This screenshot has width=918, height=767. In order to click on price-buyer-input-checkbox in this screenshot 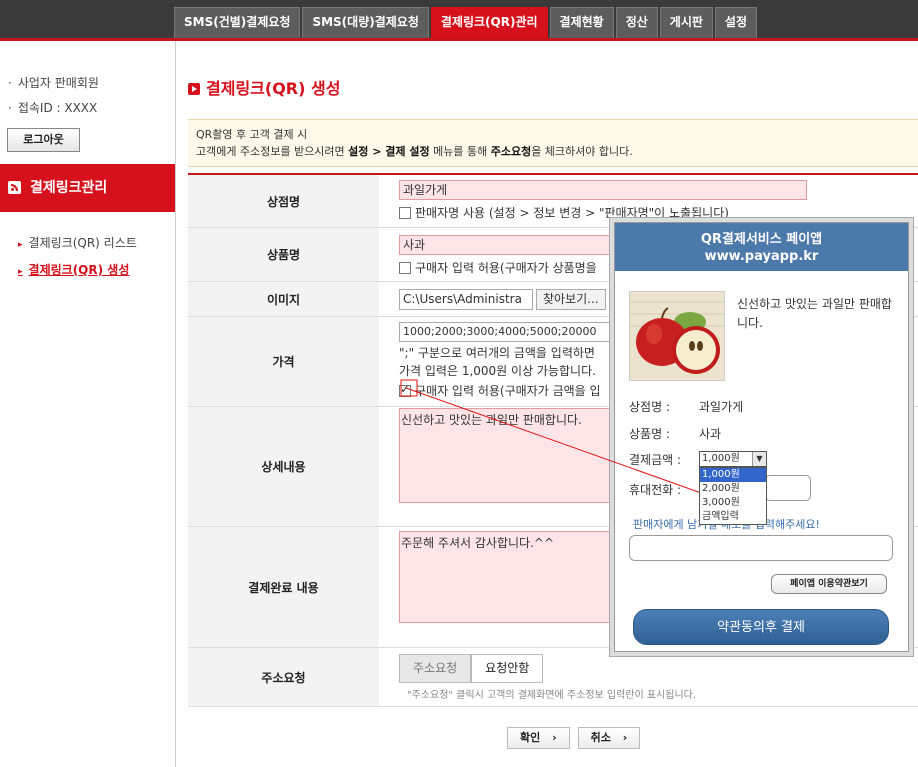, I will do `click(405, 389)`.